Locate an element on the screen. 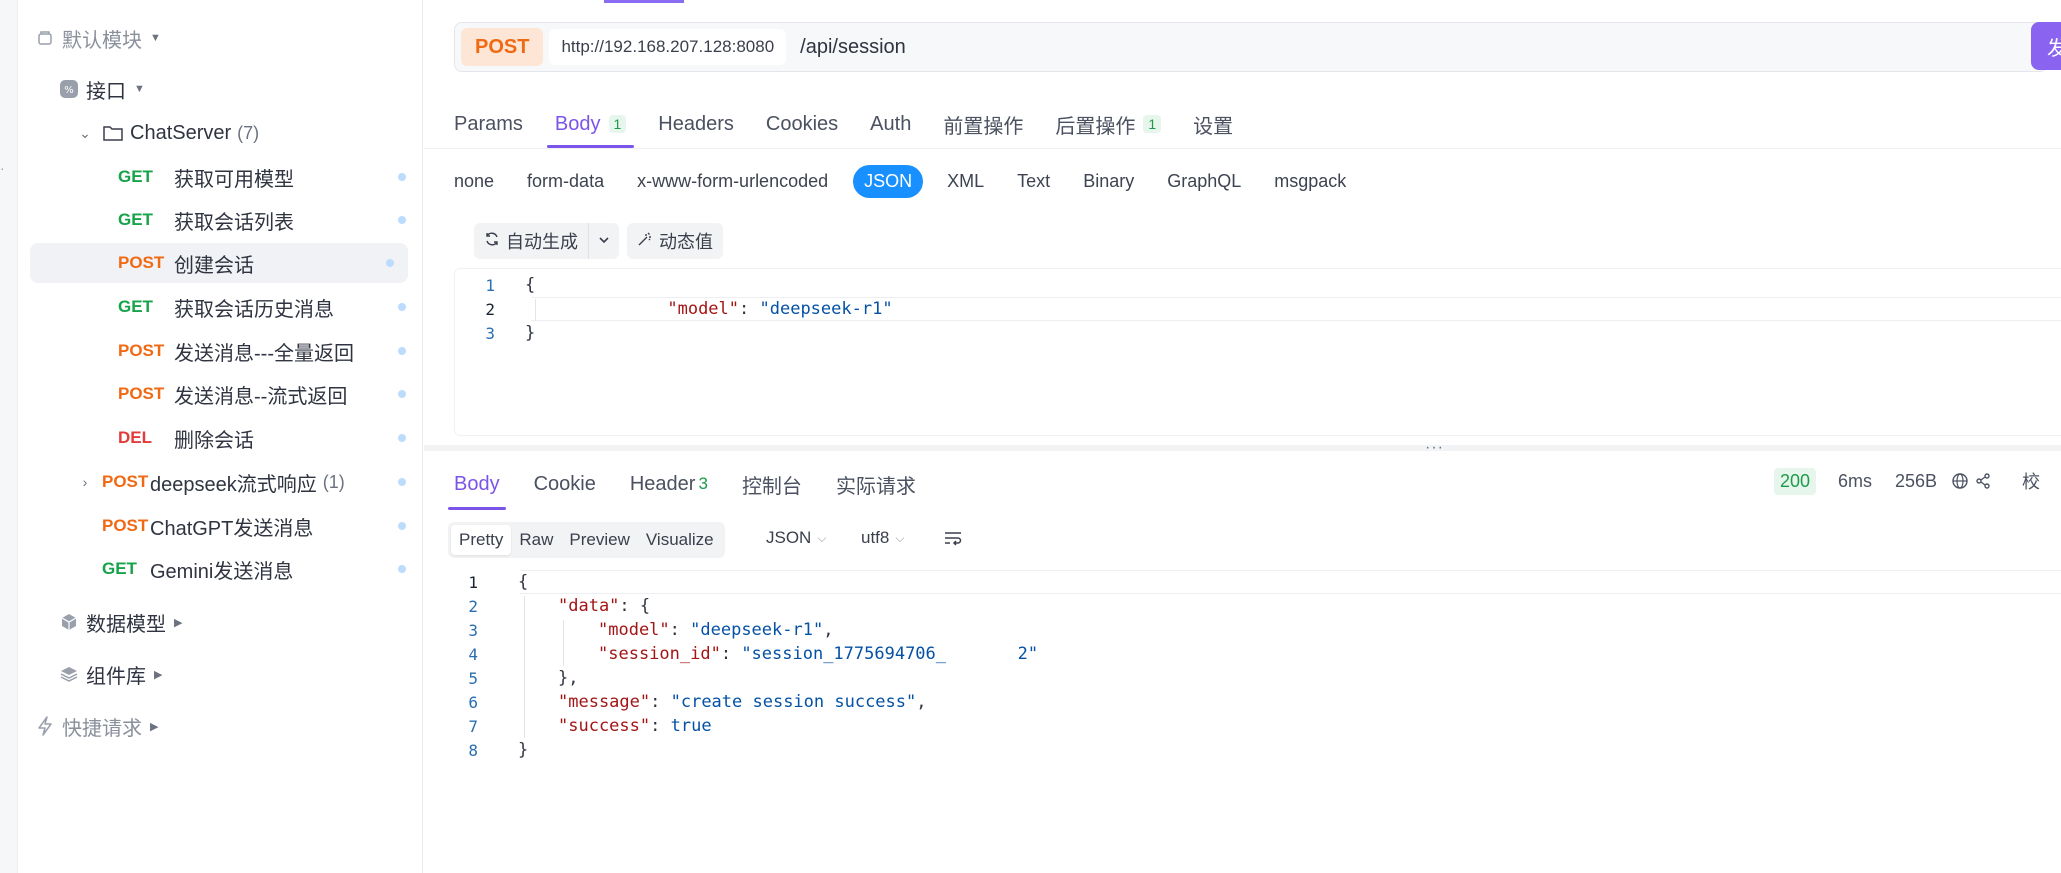  drag-handle-icon: ··· is located at coordinates (1434, 448).